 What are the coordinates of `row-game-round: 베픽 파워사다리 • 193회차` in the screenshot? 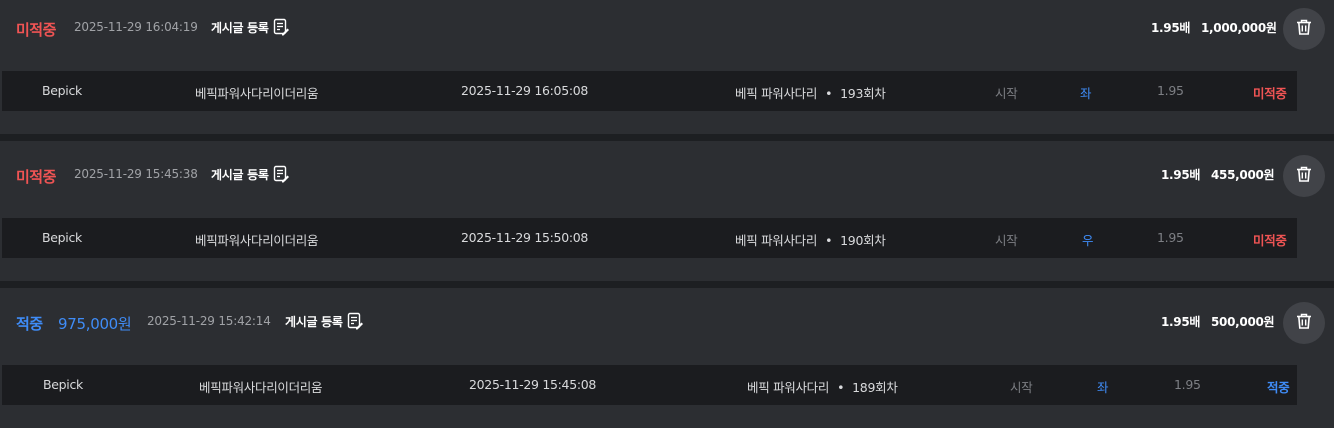 It's located at (810, 92).